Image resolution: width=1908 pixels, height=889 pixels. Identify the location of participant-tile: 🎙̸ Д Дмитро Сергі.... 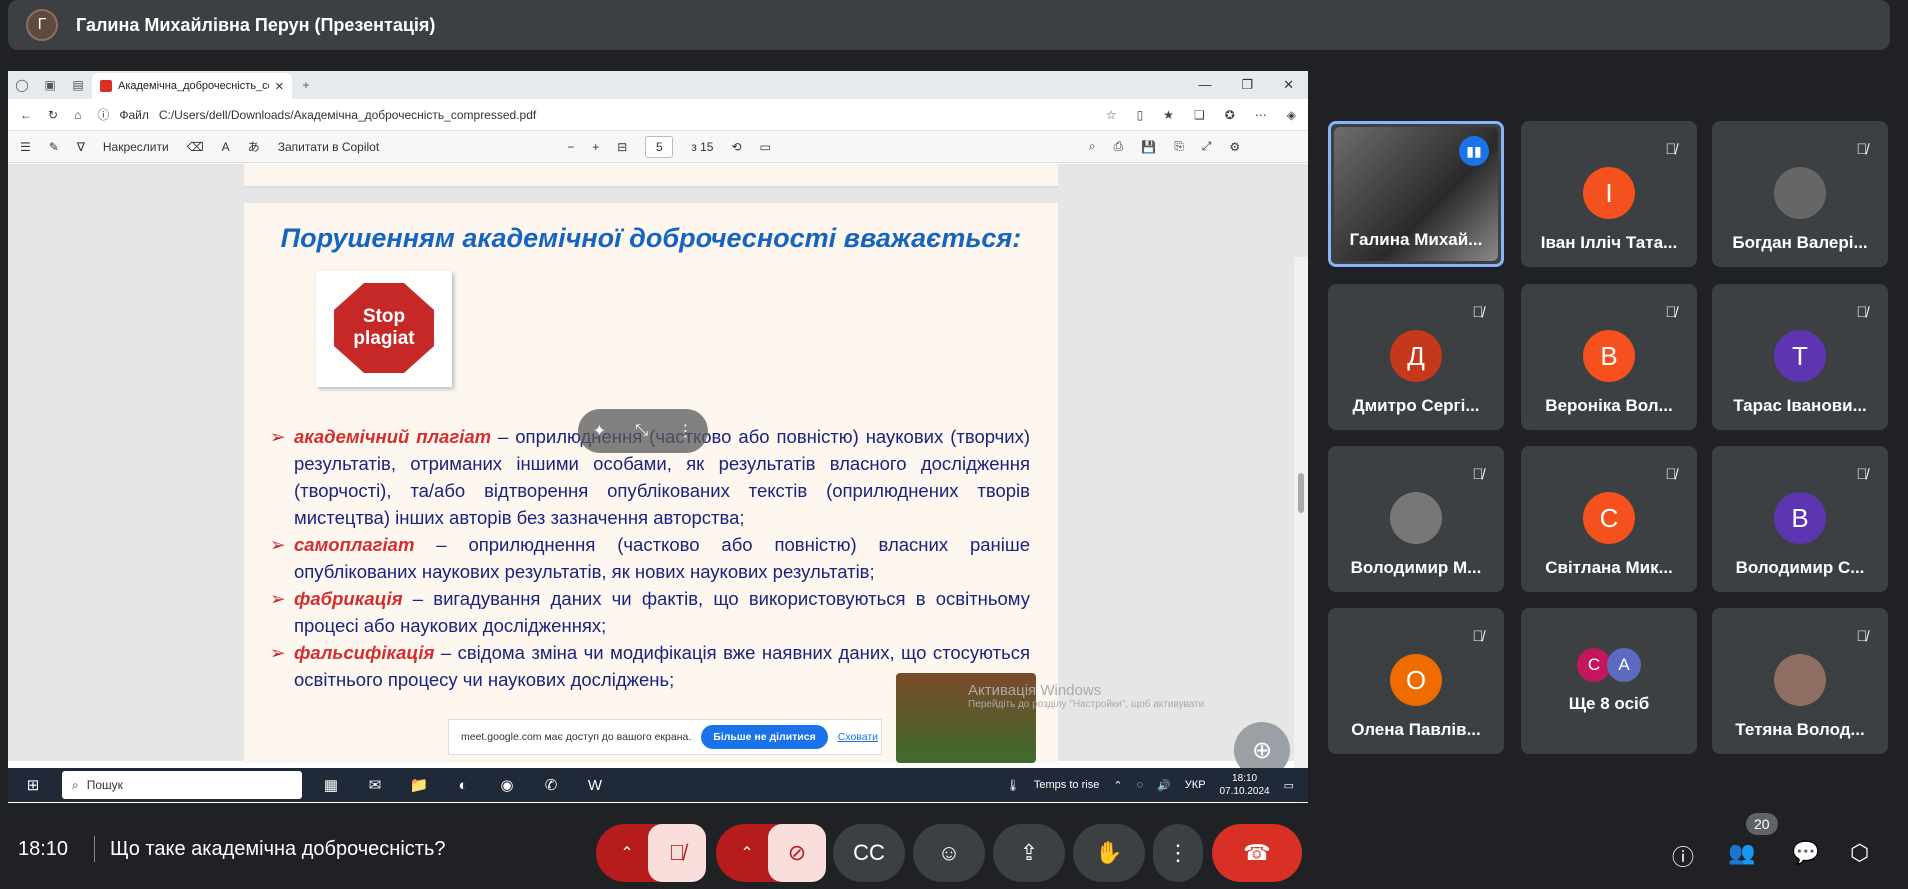
(1416, 357).